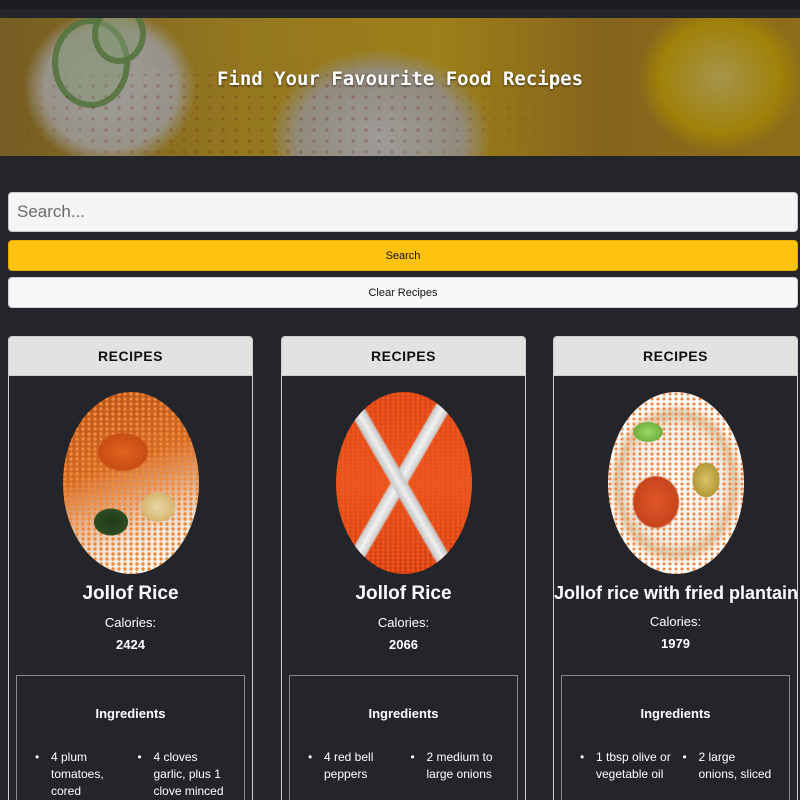 This screenshot has height=800, width=800. I want to click on ingredient-item: 4 cloves garlic, plus 1 clove minced, so click(185, 774).